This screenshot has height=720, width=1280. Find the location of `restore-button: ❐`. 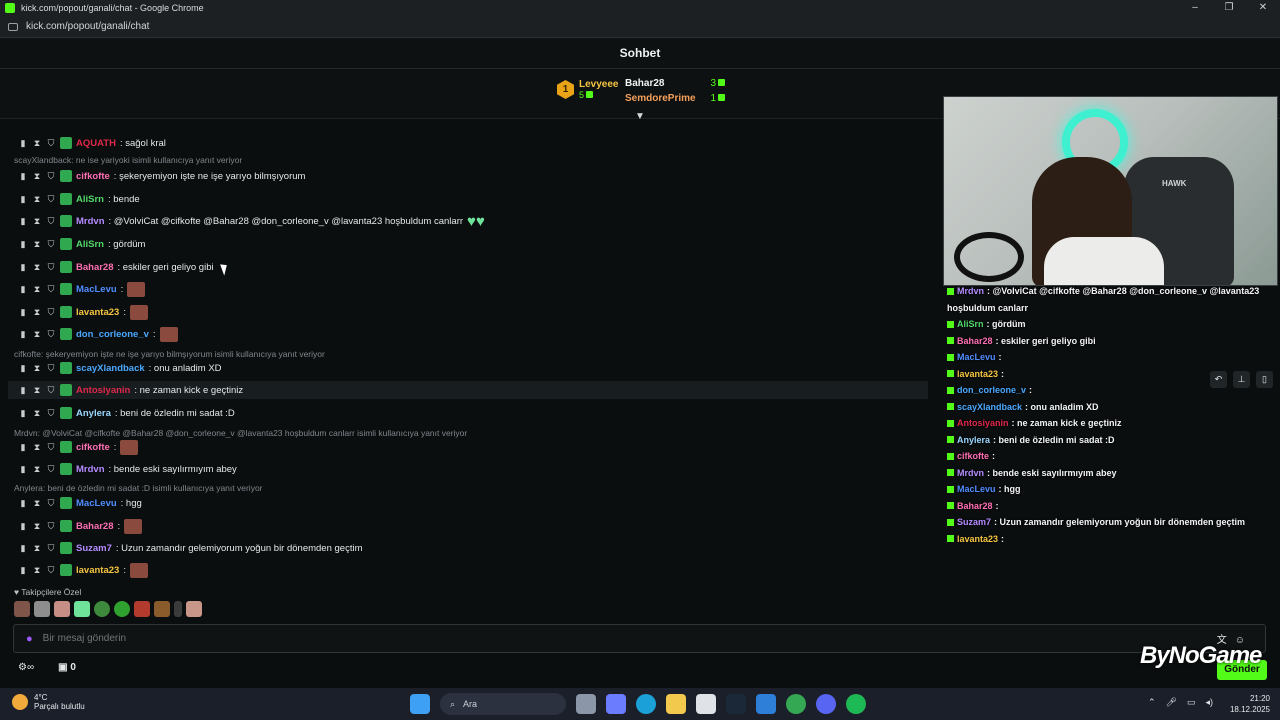

restore-button: ❐ is located at coordinates (1229, 8).